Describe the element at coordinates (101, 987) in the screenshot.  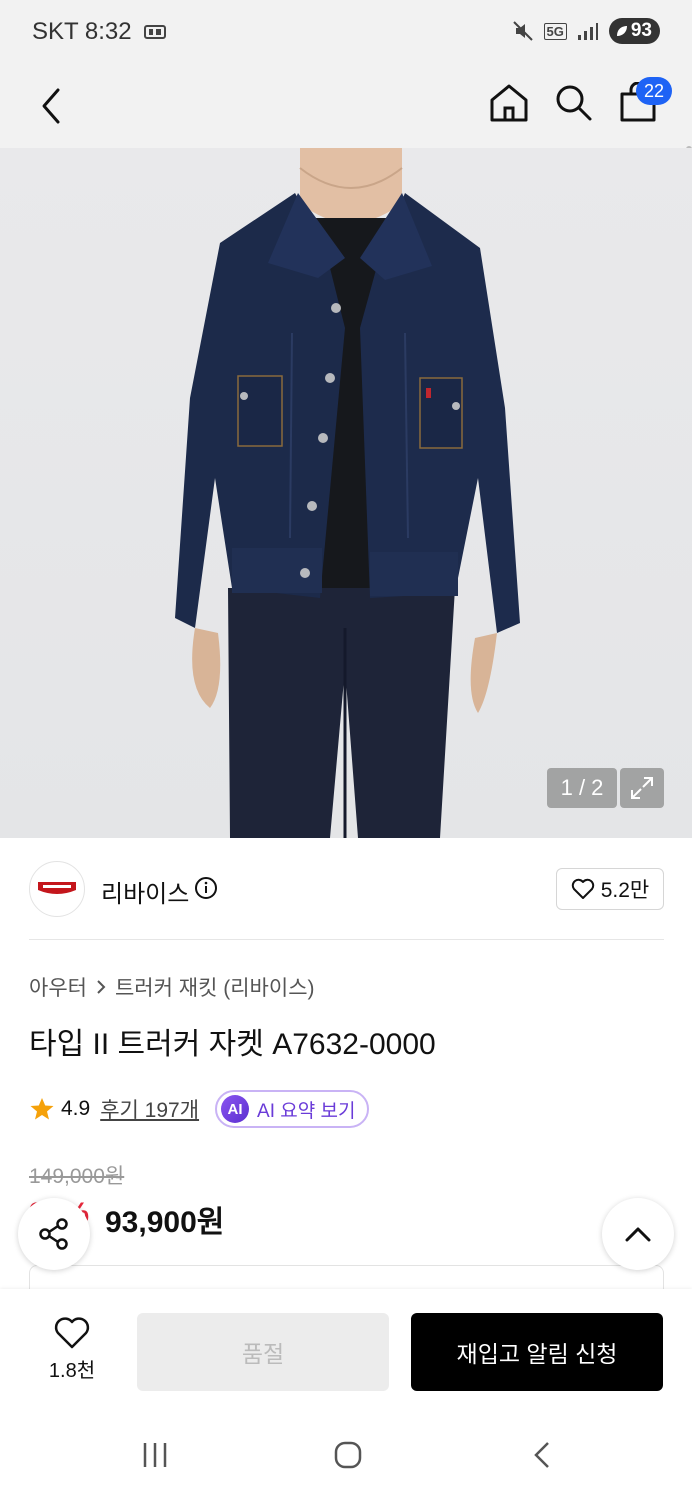
I see `chevron-right-icon` at that location.